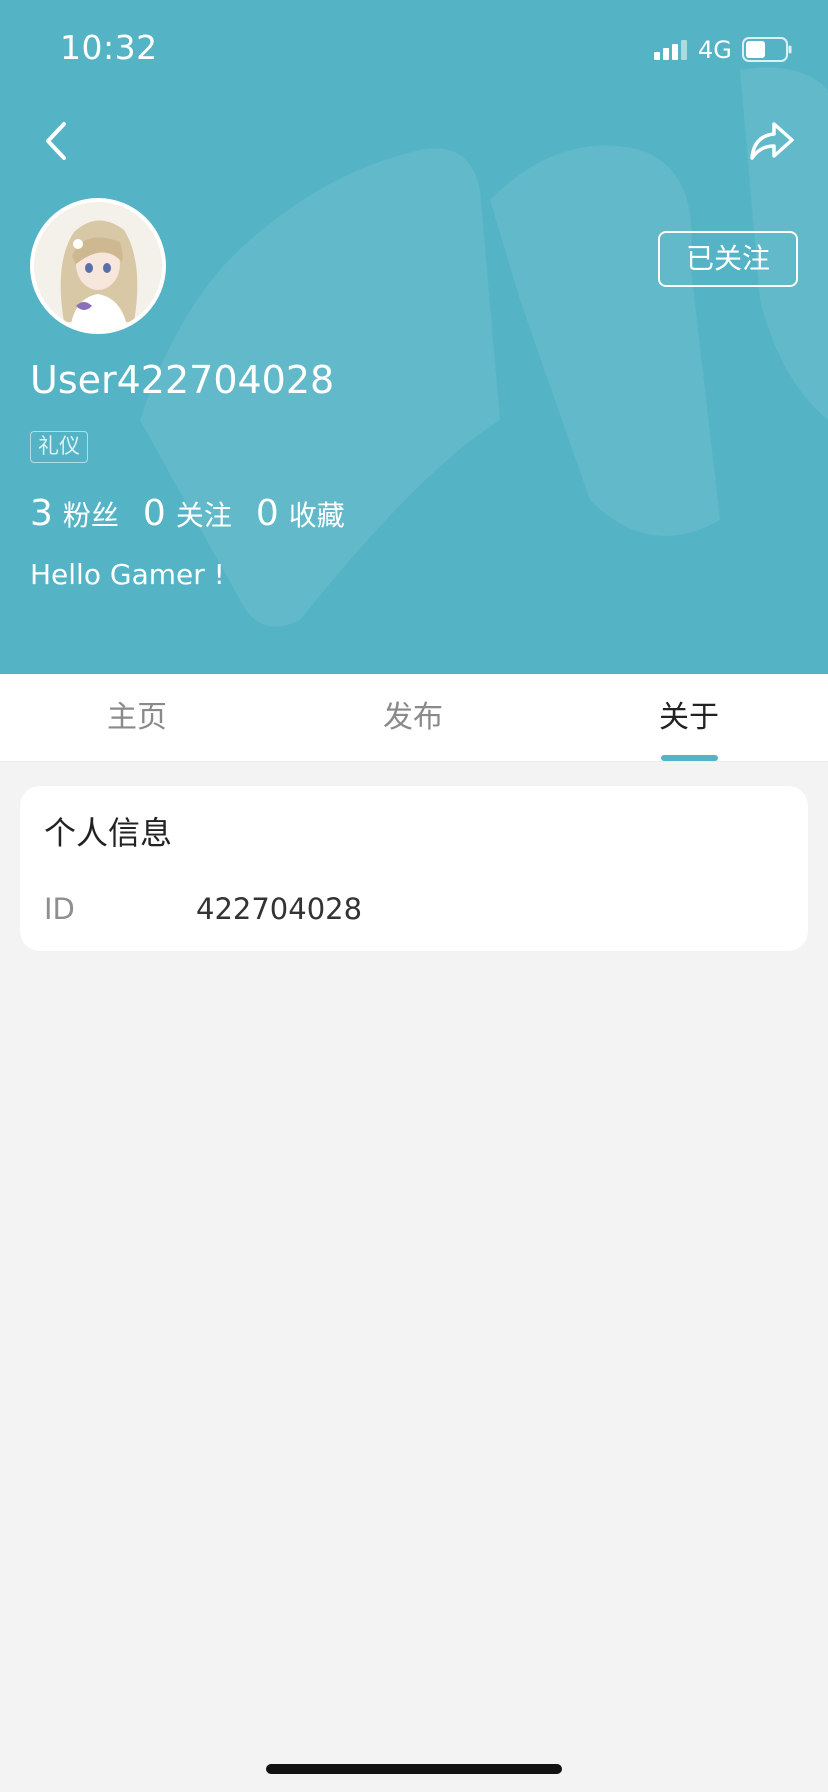  I want to click on stat-following: 0 关注, so click(187, 513).